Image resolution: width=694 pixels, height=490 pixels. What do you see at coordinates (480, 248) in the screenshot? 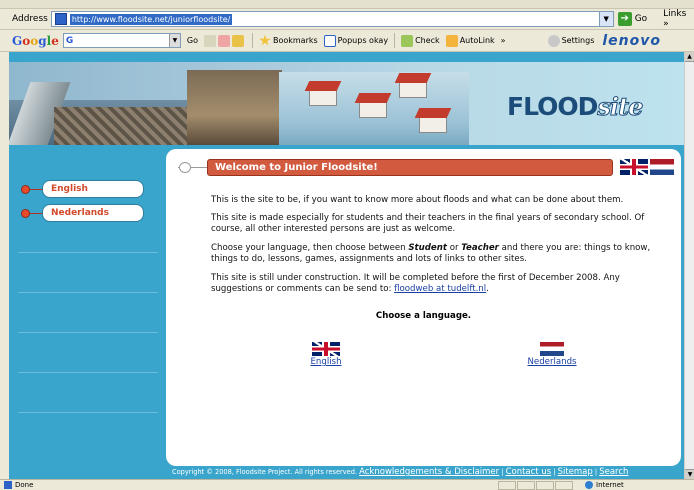
I see `teacher-text: Teacher` at bounding box center [480, 248].